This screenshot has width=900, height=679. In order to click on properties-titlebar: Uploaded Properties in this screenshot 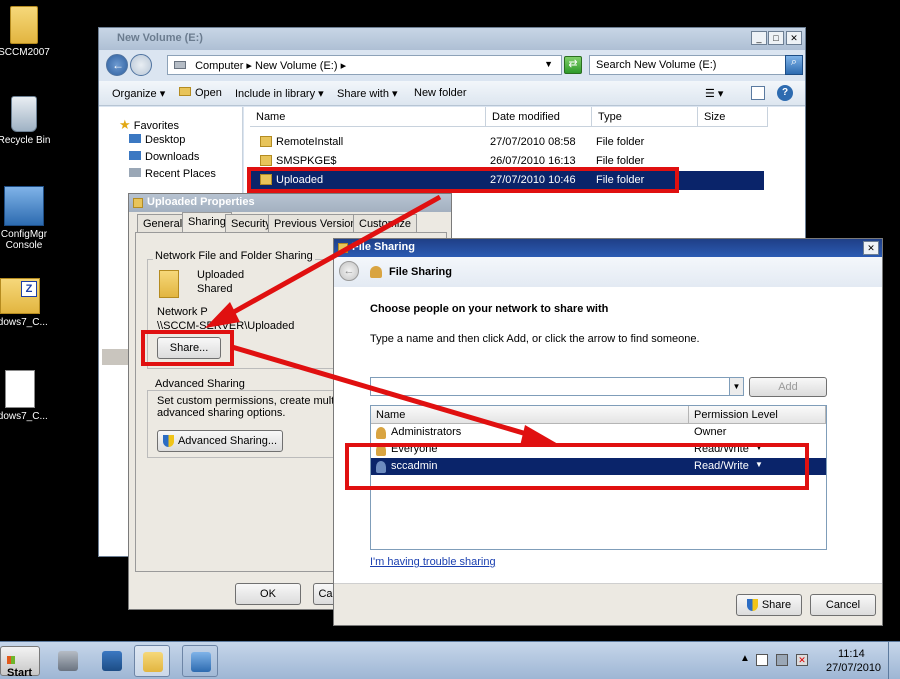, I will do `click(290, 203)`.